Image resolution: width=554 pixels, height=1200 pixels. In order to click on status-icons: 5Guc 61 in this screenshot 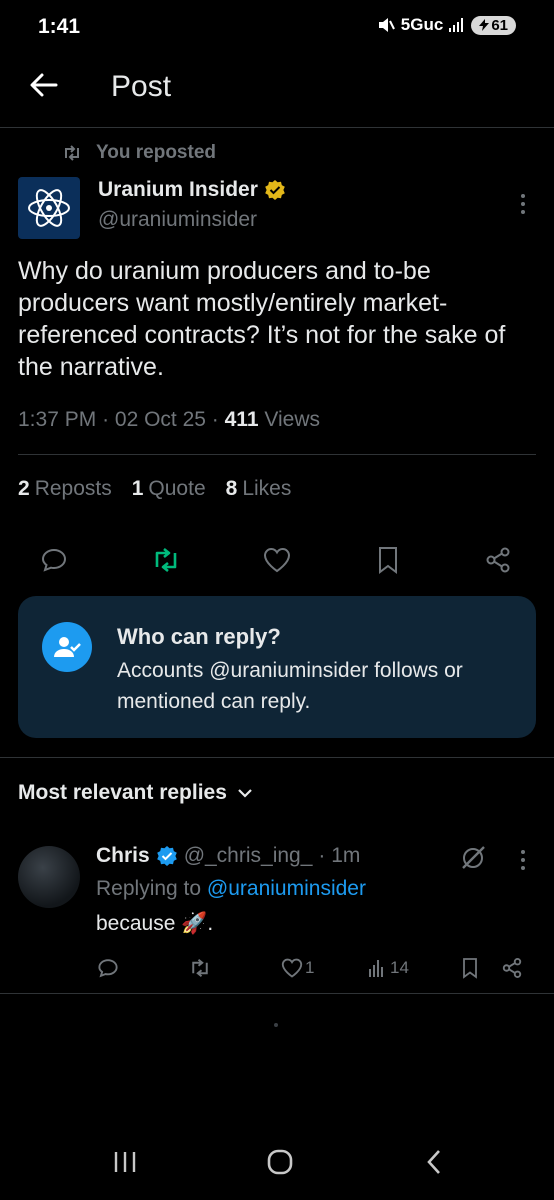, I will do `click(446, 25)`.